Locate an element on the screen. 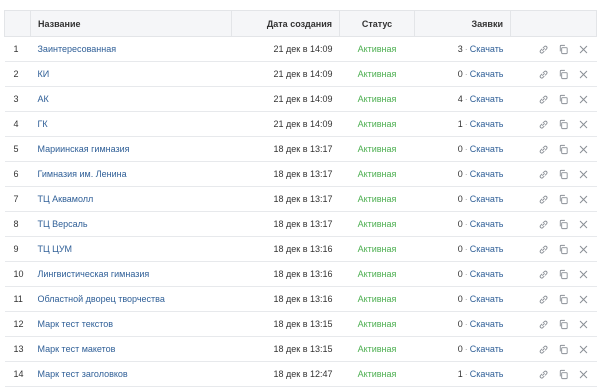  row-name-link: Лингвистическая гимназия is located at coordinates (94, 274).